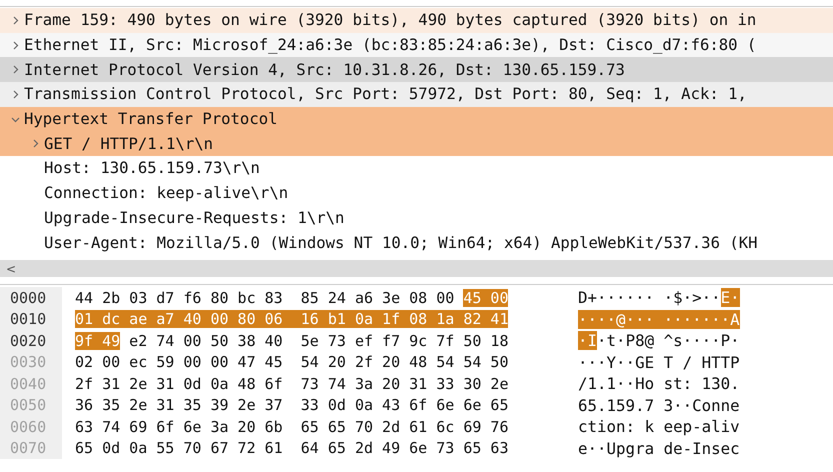  I want to click on offset-label: 0030, so click(31, 362).